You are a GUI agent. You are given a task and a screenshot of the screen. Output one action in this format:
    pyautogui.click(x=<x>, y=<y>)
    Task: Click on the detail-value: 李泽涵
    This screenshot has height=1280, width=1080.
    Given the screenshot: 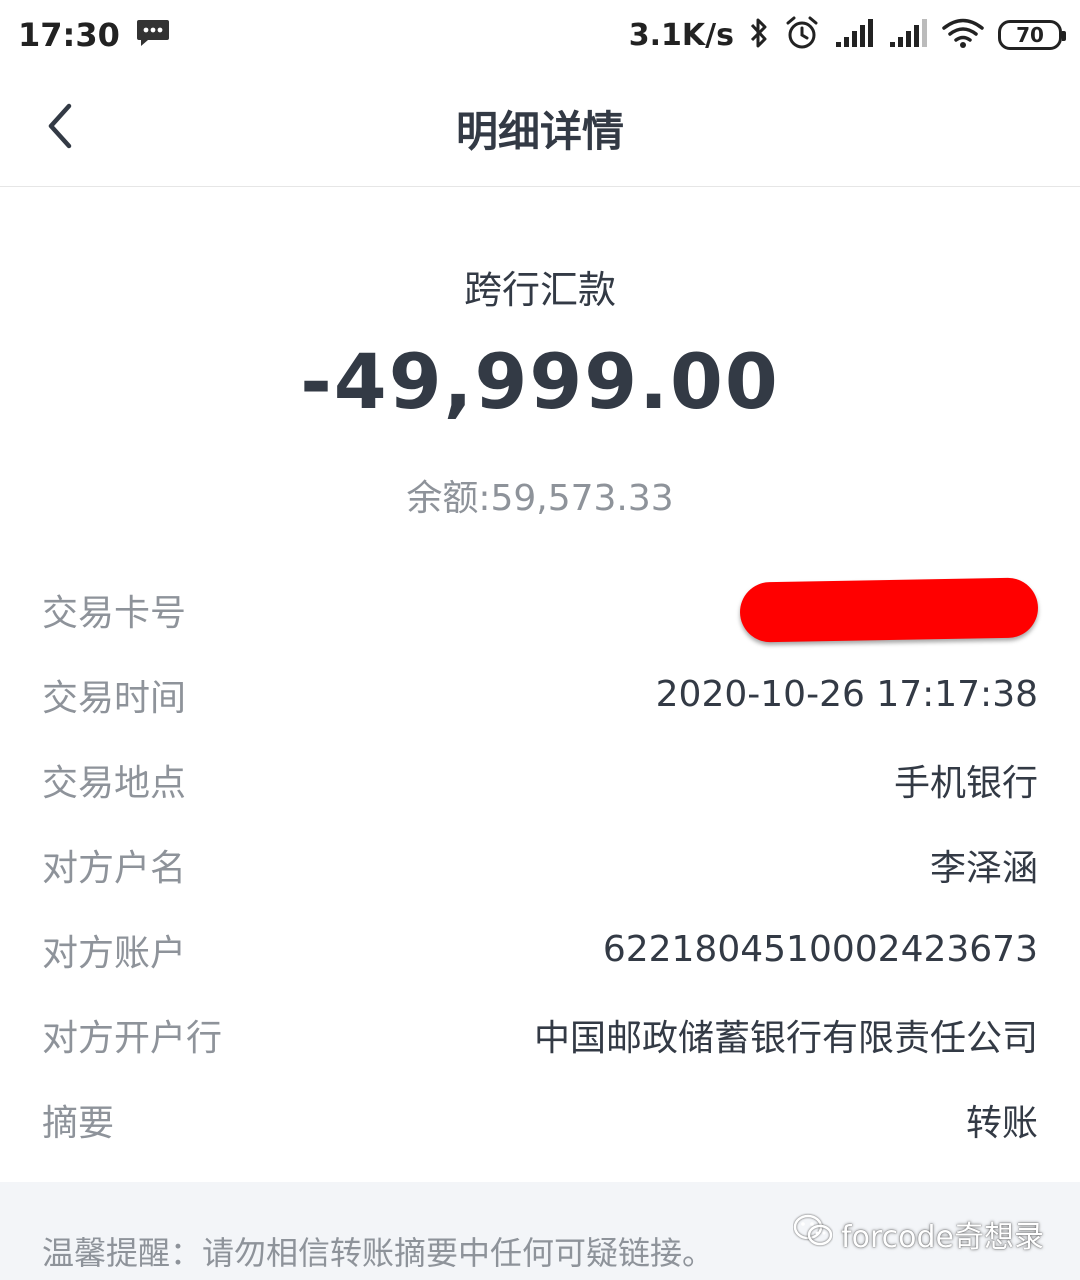 What is the action you would take?
    pyautogui.click(x=983, y=868)
    